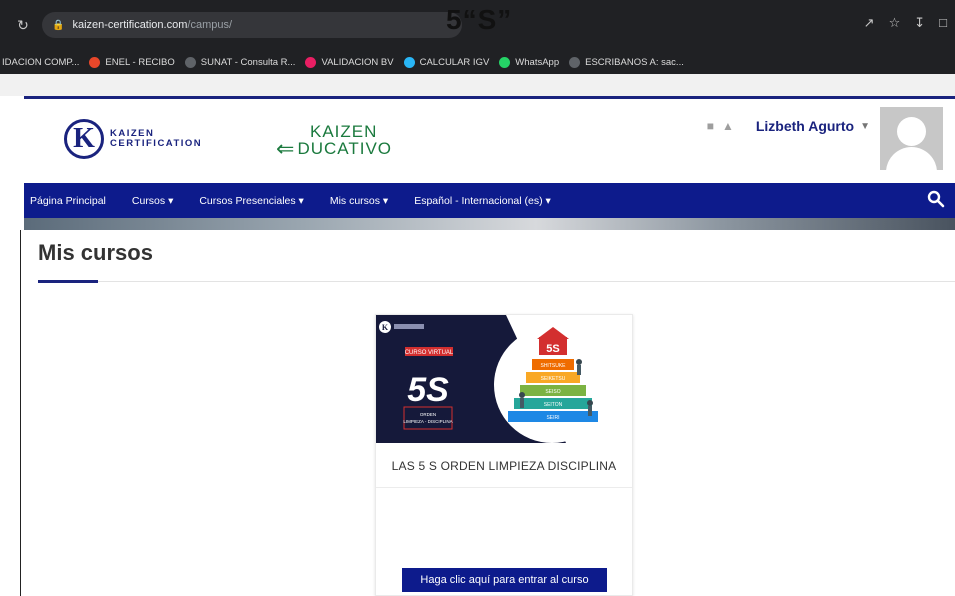 This screenshot has height=596, width=955. Describe the element at coordinates (905, 23) in the screenshot. I see `browser-actions: ↗ ☆ ↧ □` at that location.